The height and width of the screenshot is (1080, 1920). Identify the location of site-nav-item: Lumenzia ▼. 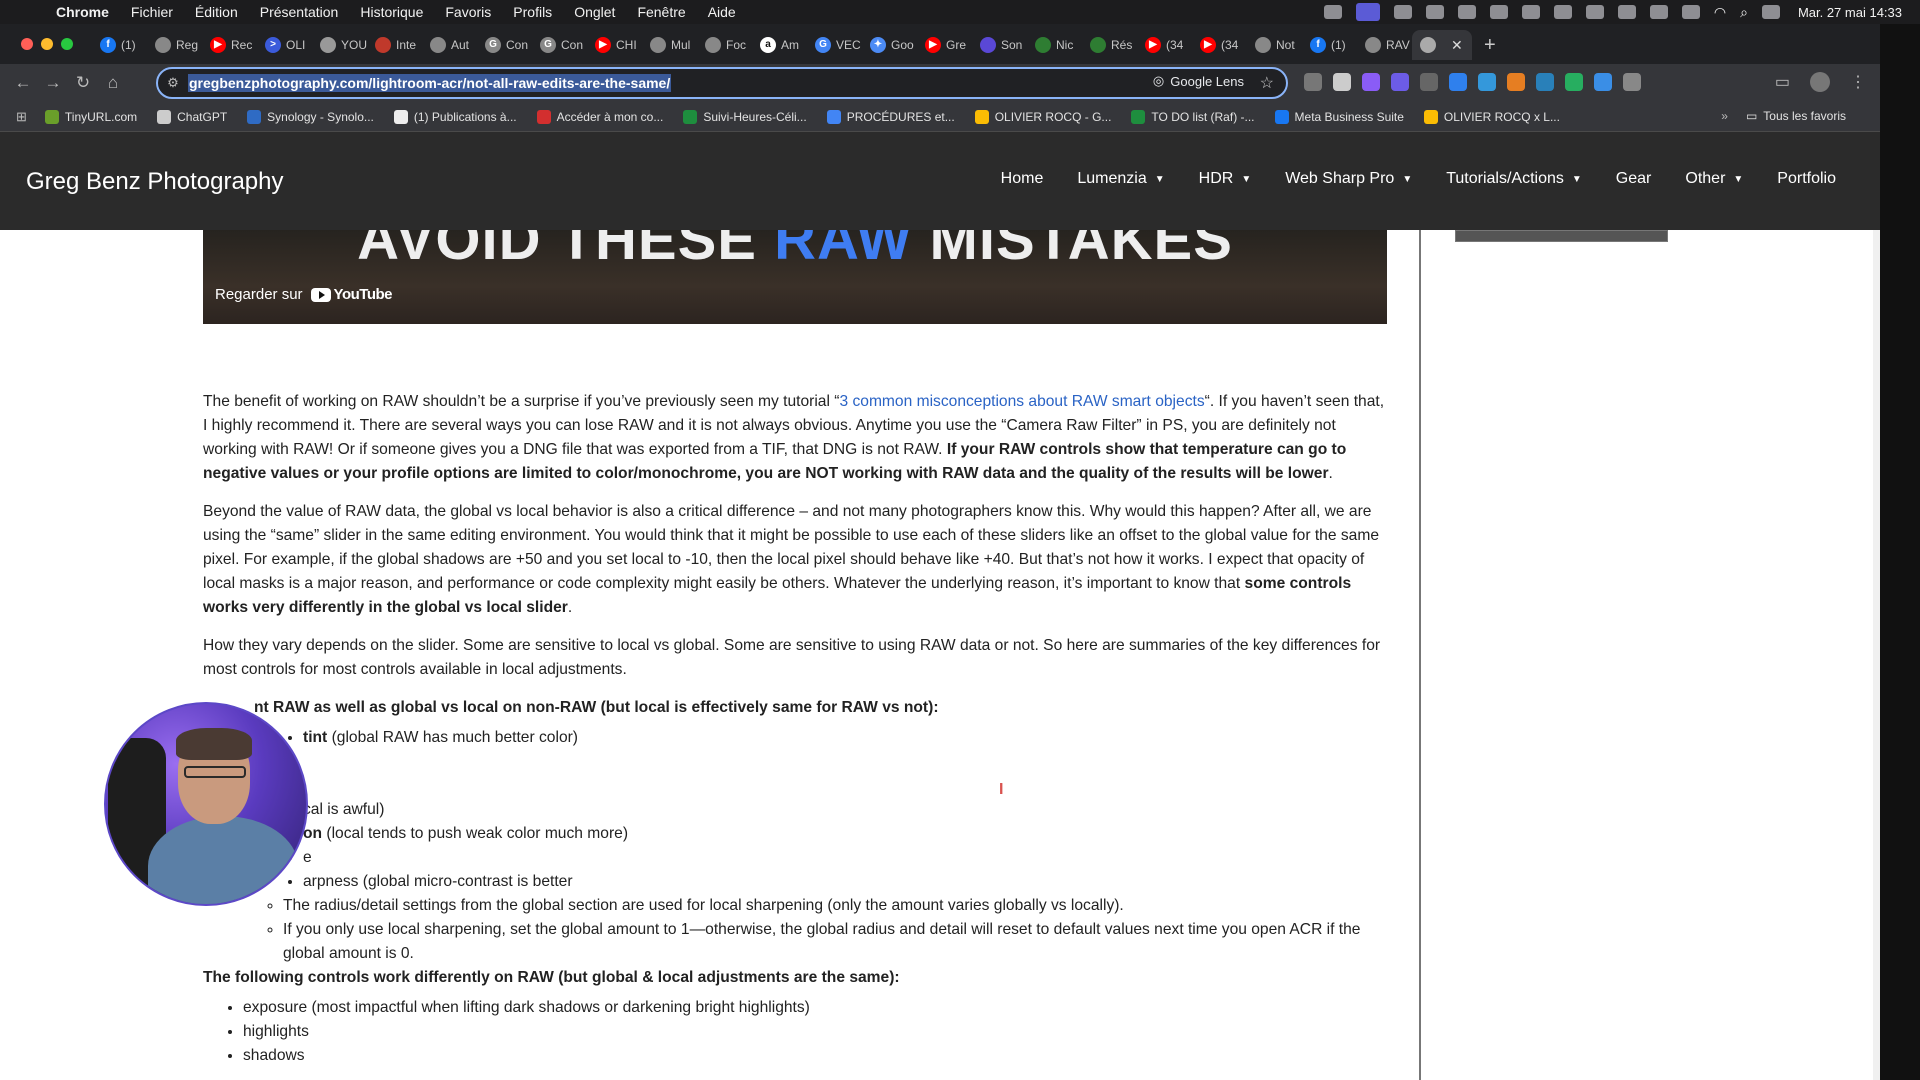
(1120, 179).